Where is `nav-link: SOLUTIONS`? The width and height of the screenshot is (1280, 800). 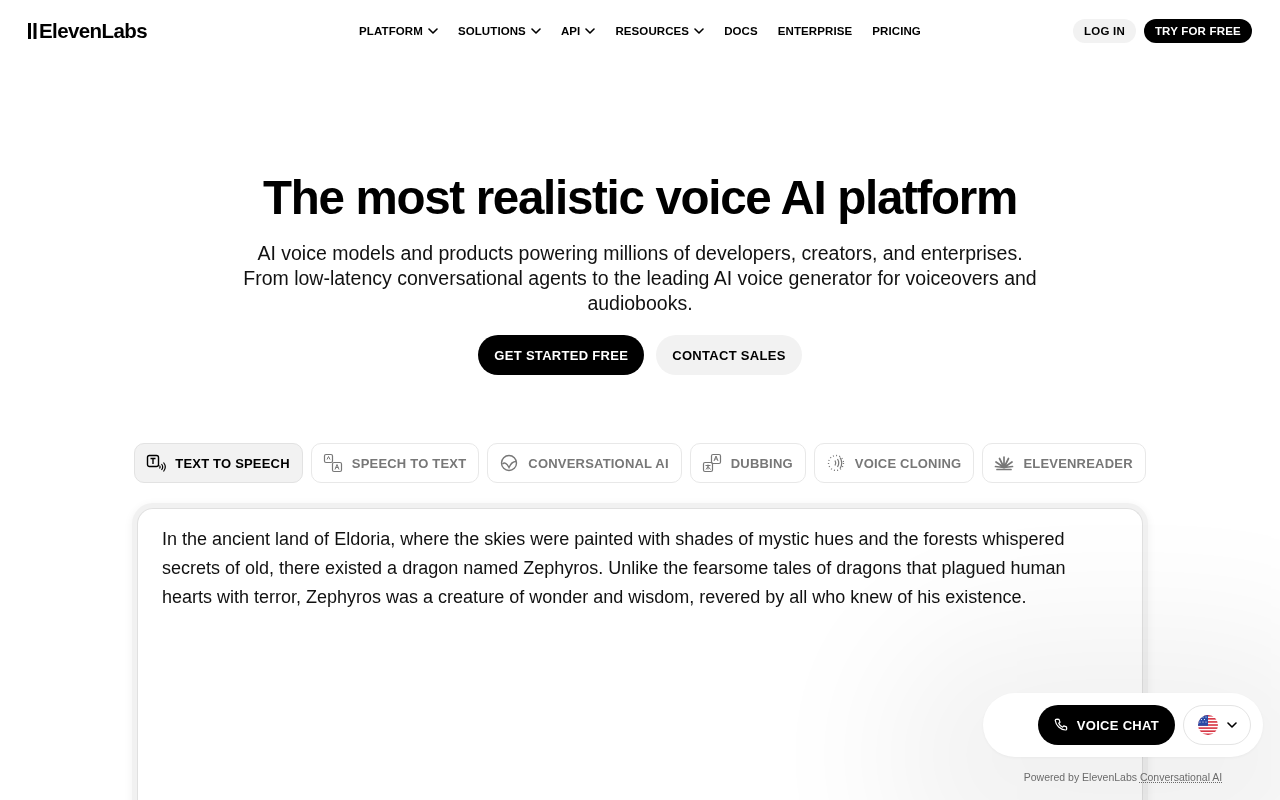 nav-link: SOLUTIONS is located at coordinates (499, 31).